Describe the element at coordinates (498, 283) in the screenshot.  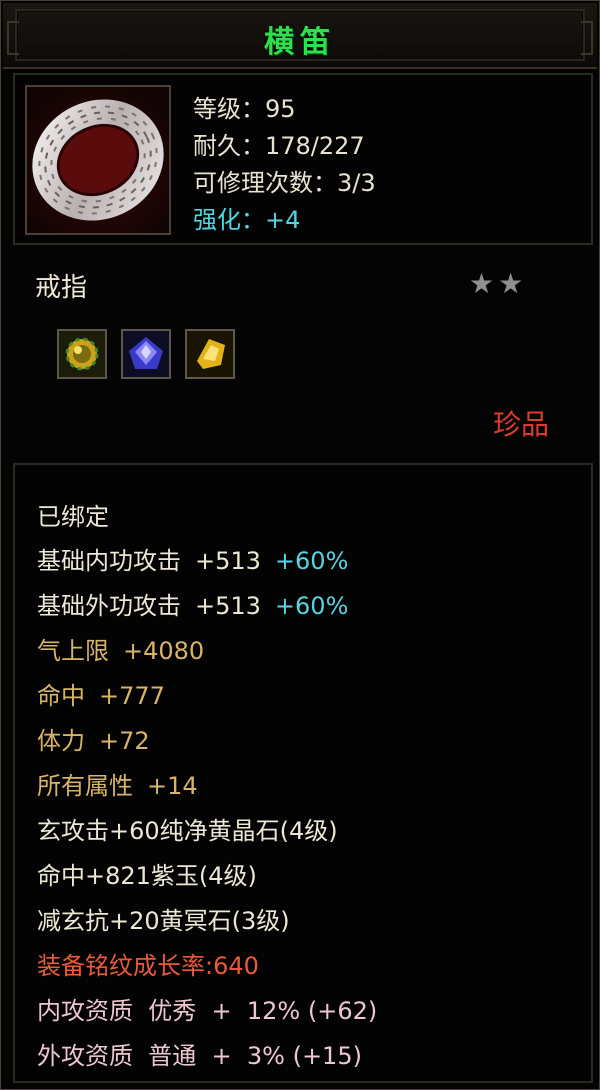
I see `star-rating: ★★` at that location.